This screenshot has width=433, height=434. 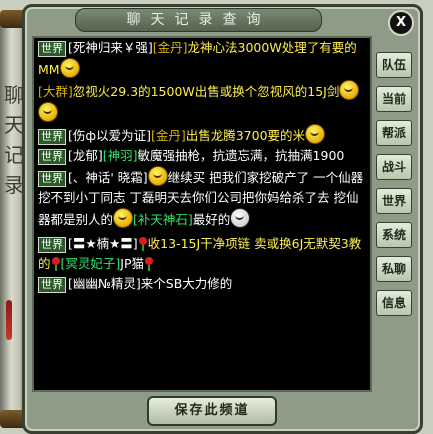 I want to click on message-text: 敏魔强抽枪，抗遗忘满，抗抽满1900, so click(x=241, y=155).